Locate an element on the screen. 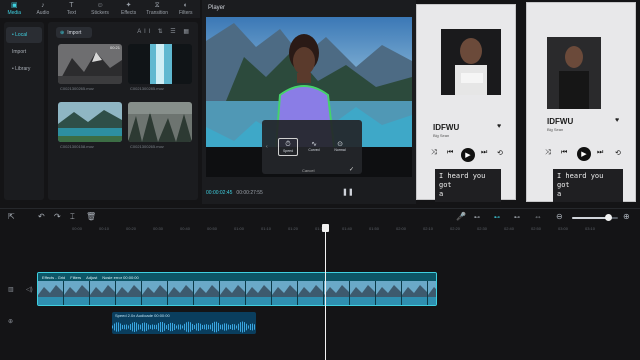 This screenshot has height=360, width=640. audio-clip: Speed 2.0x Audioade 00:00:00 is located at coordinates (184, 323).